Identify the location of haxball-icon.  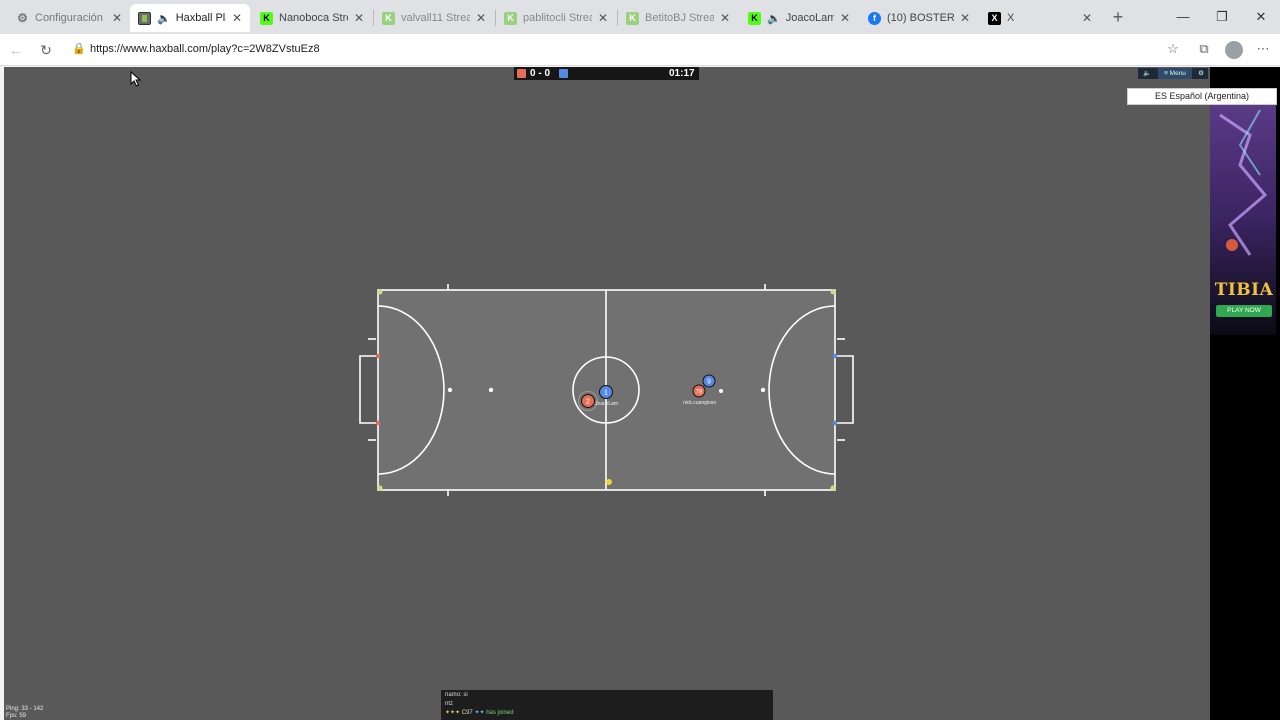
(144, 18).